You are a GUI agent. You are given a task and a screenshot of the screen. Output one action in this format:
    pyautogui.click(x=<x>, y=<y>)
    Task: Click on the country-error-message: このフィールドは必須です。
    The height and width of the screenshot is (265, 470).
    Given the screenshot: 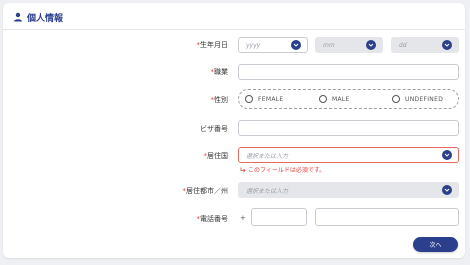 What is the action you would take?
    pyautogui.click(x=282, y=169)
    